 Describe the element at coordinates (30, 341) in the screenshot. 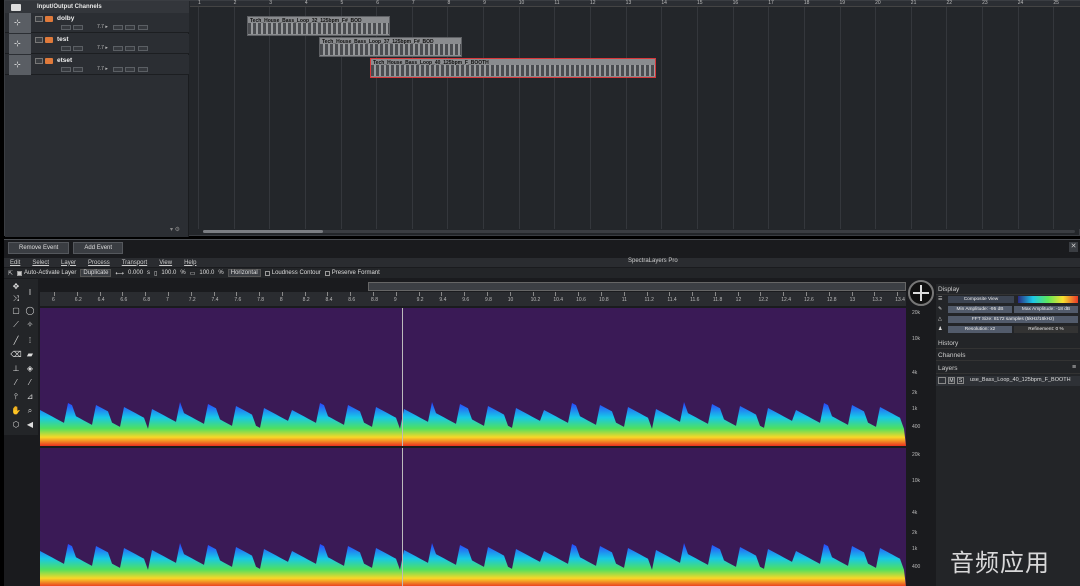

I see `dots-icon: ⁞` at that location.